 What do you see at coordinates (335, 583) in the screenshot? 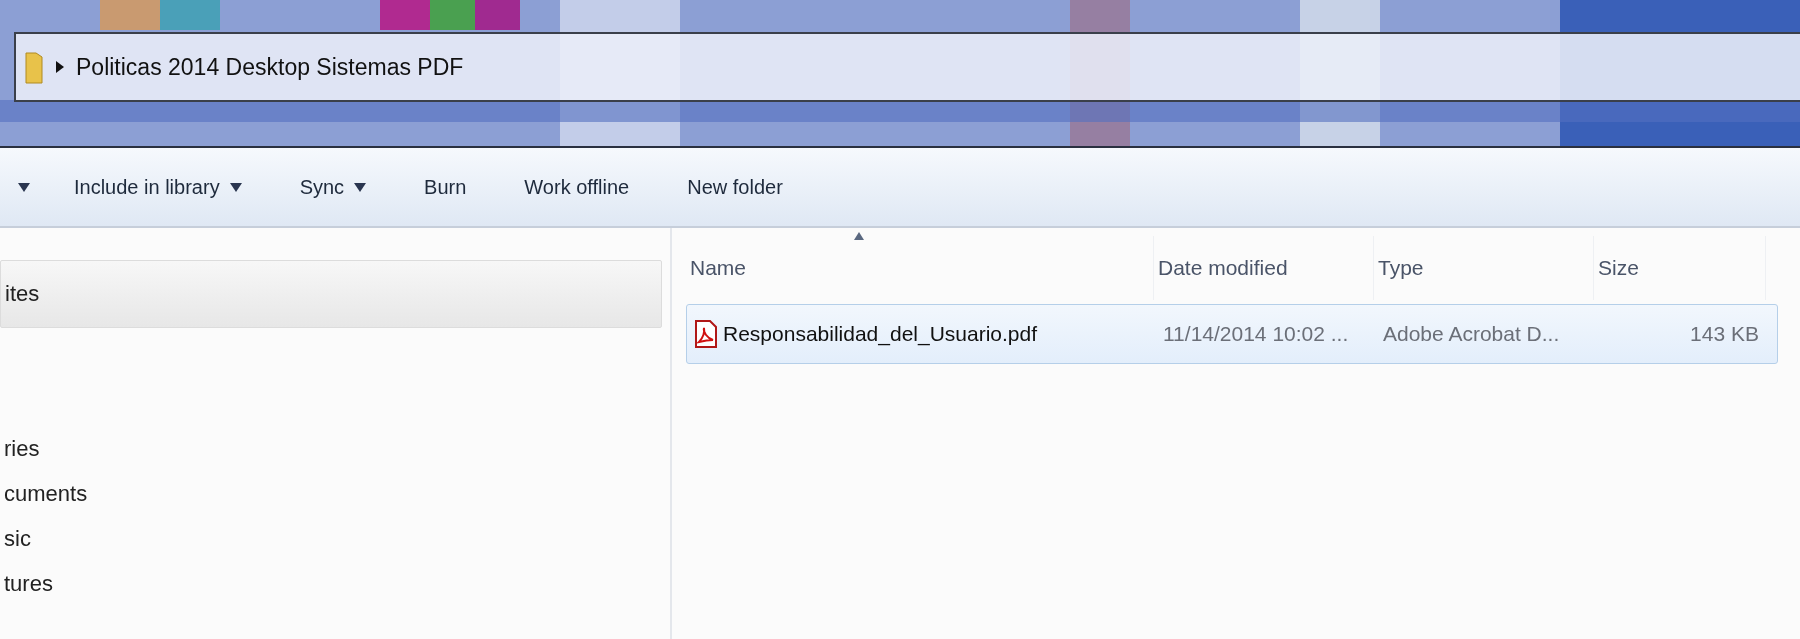
I see `sidebar-item: tures` at bounding box center [335, 583].